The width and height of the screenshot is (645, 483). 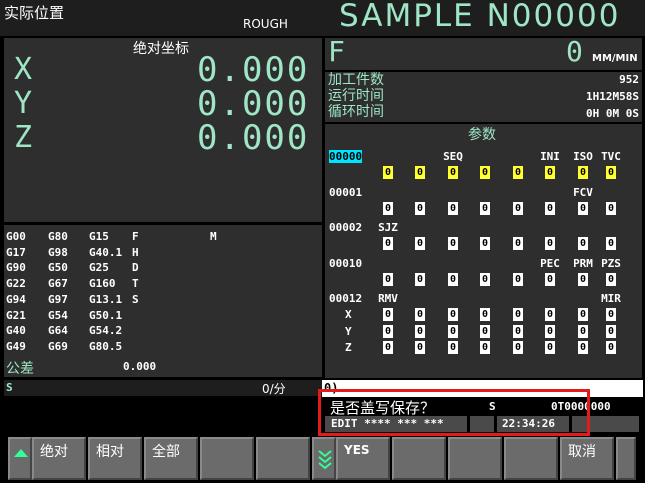 What do you see at coordinates (583, 156) in the screenshot?
I see `param-bit-name: ISO` at bounding box center [583, 156].